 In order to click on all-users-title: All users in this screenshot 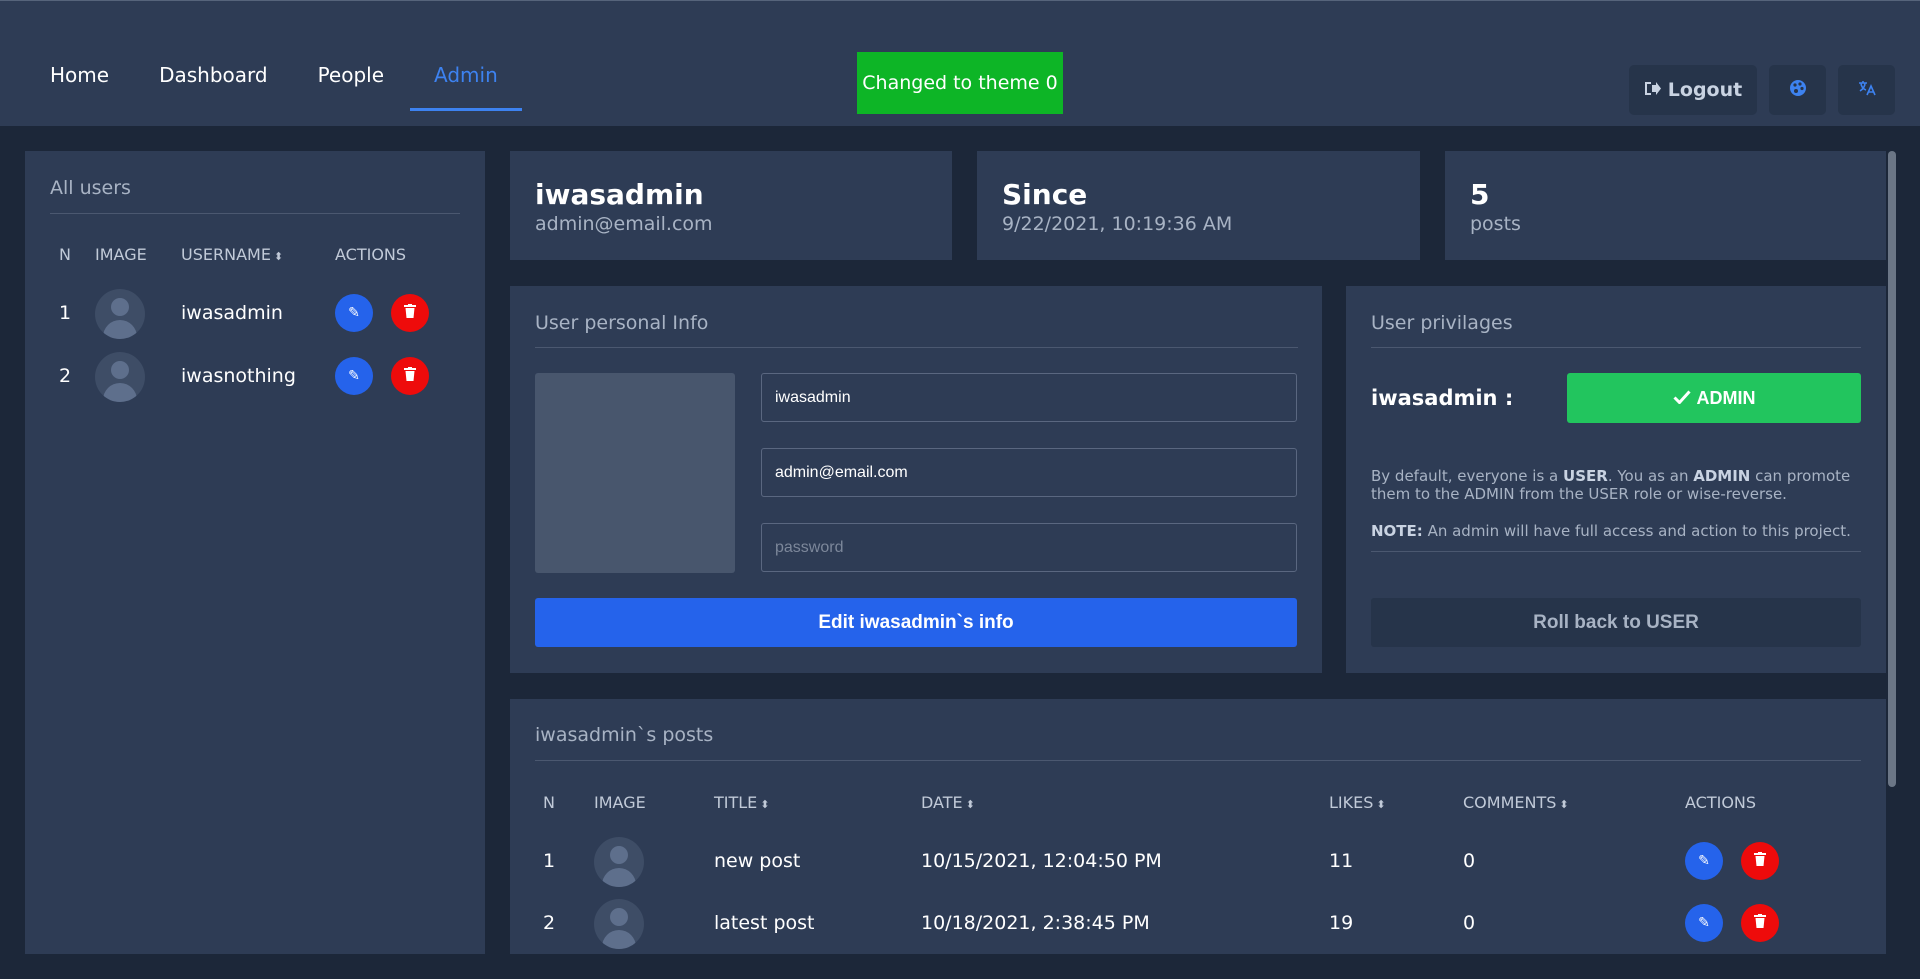, I will do `click(90, 188)`.